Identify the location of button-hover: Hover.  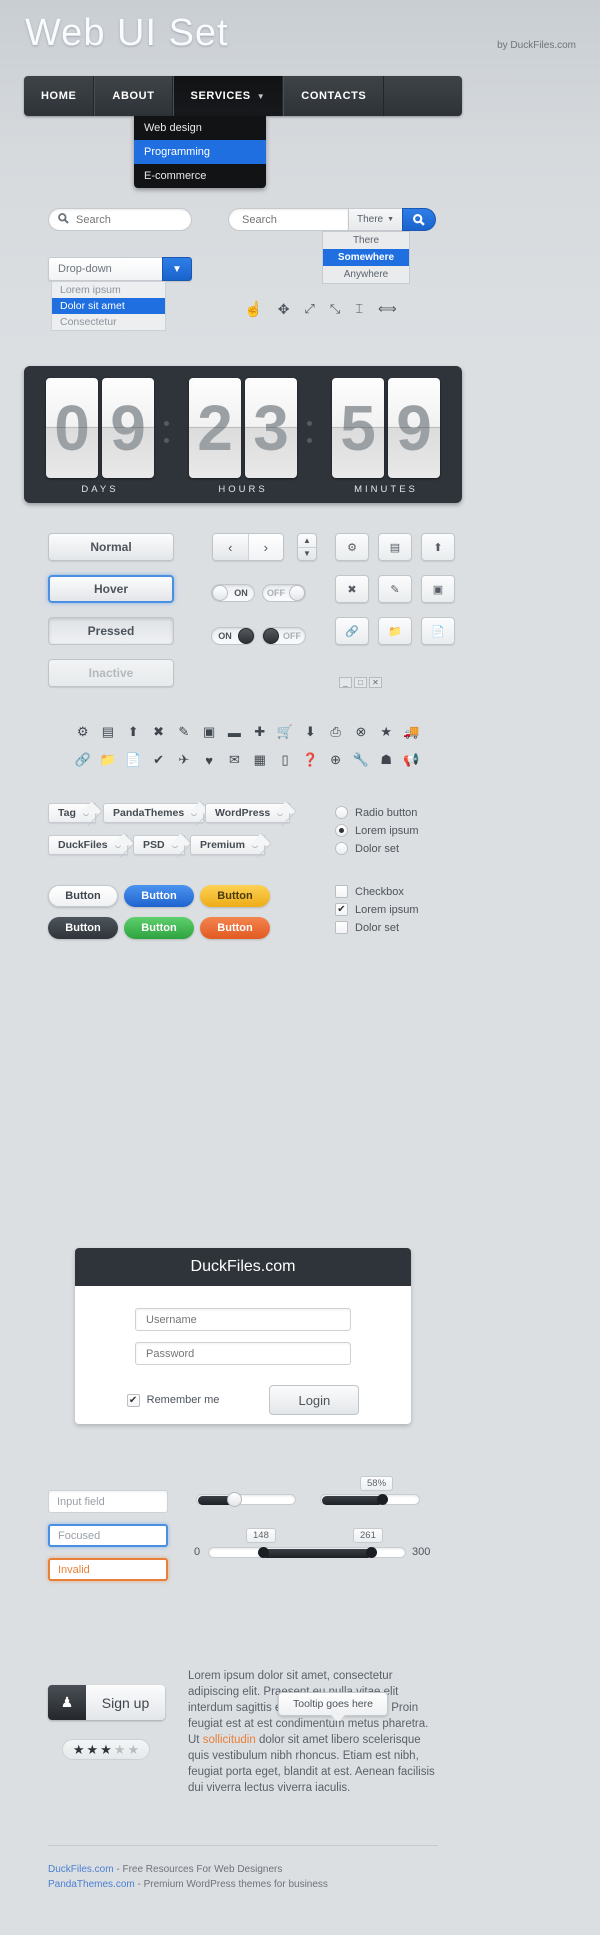
(111, 589).